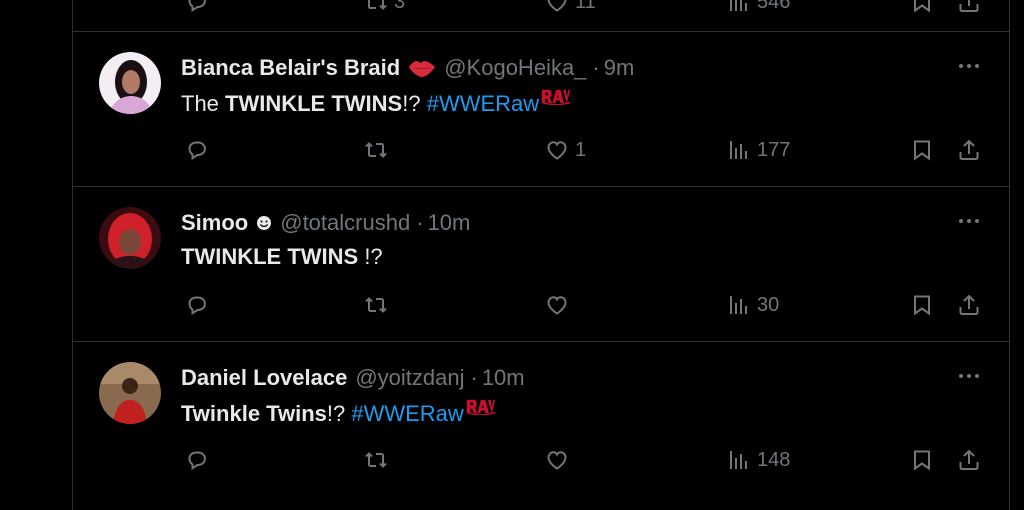 Image resolution: width=1024 pixels, height=510 pixels. What do you see at coordinates (768, 304) in the screenshot?
I see `views-count: 30` at bounding box center [768, 304].